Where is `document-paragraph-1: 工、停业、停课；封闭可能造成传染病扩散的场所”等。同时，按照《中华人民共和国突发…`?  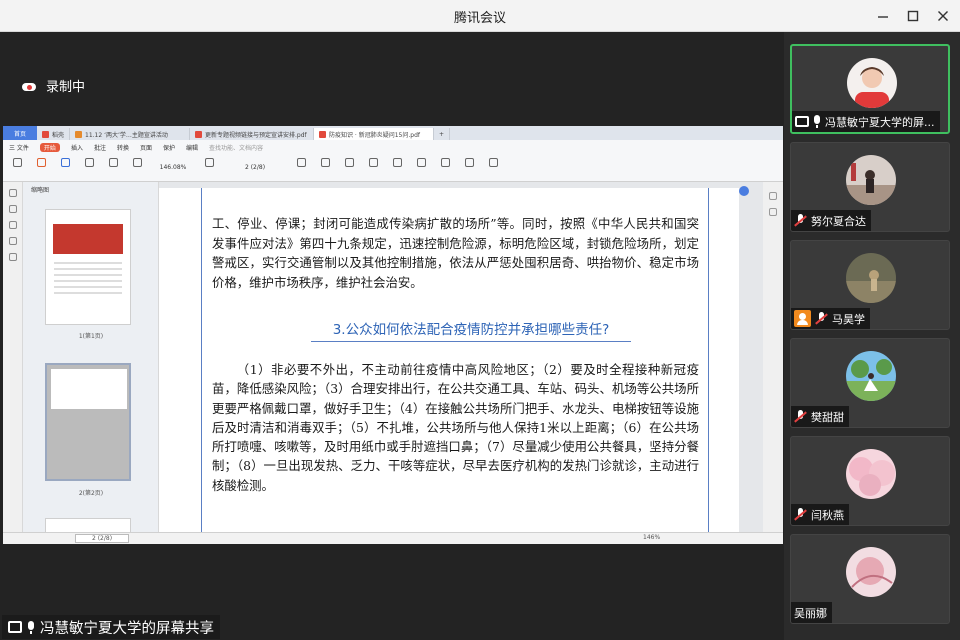 document-paragraph-1: 工、停业、停课；封闭可能造成传染病扩散的场所”等。同时，按照《中华人民共和国突发… is located at coordinates (455, 253).